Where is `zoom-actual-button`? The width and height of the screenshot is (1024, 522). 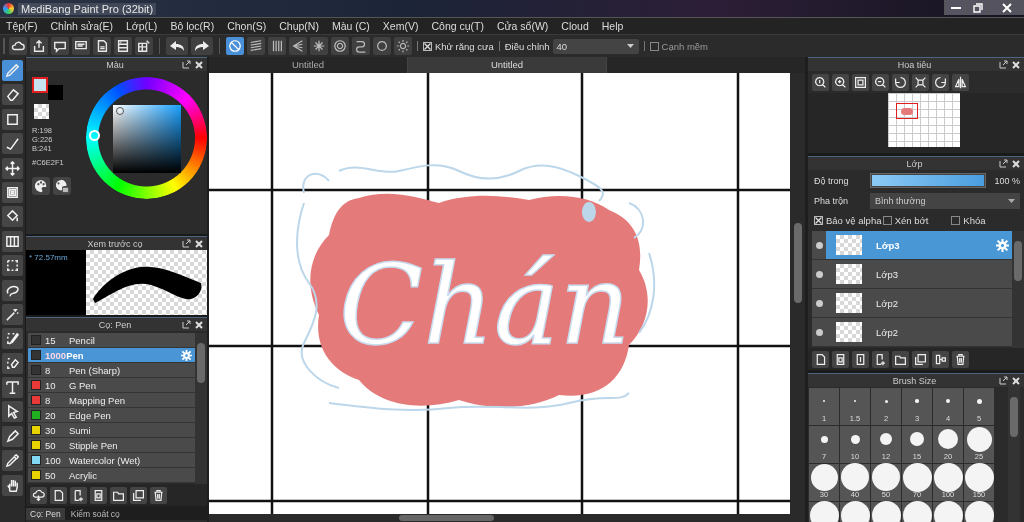
zoom-actual-button is located at coordinates (820, 82).